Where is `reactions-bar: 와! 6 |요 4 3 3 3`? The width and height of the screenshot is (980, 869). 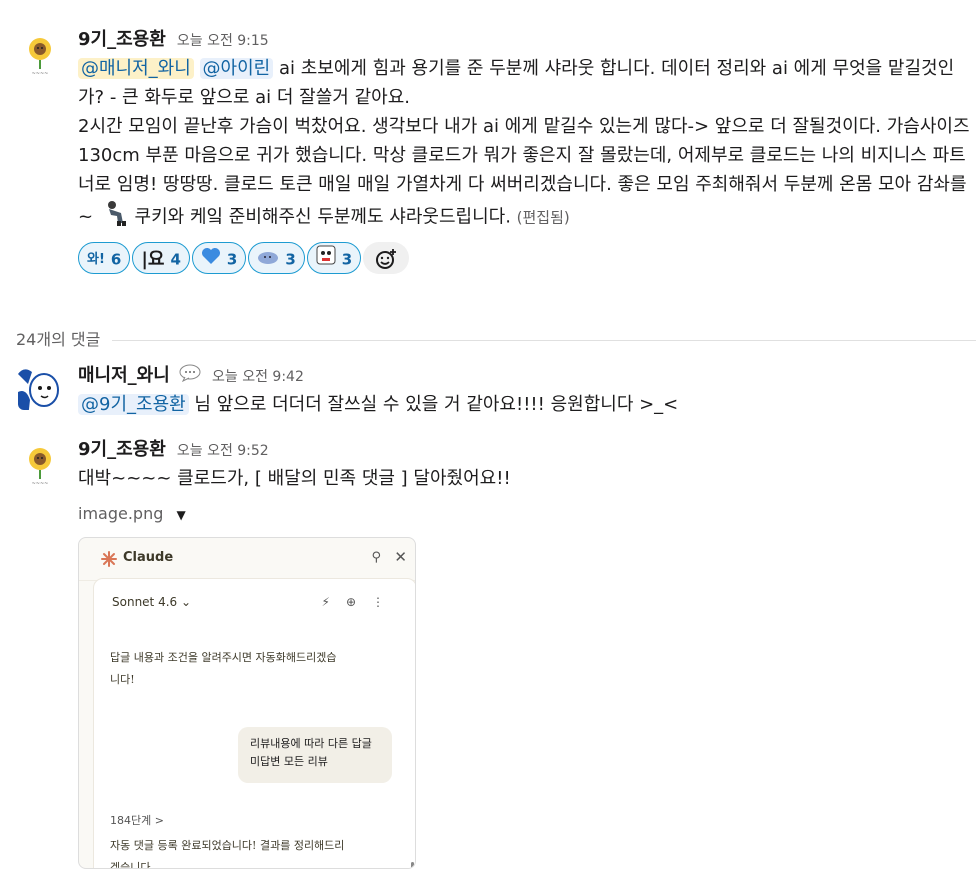
reactions-bar: 와! 6 |요 4 3 3 3 is located at coordinates (526, 260).